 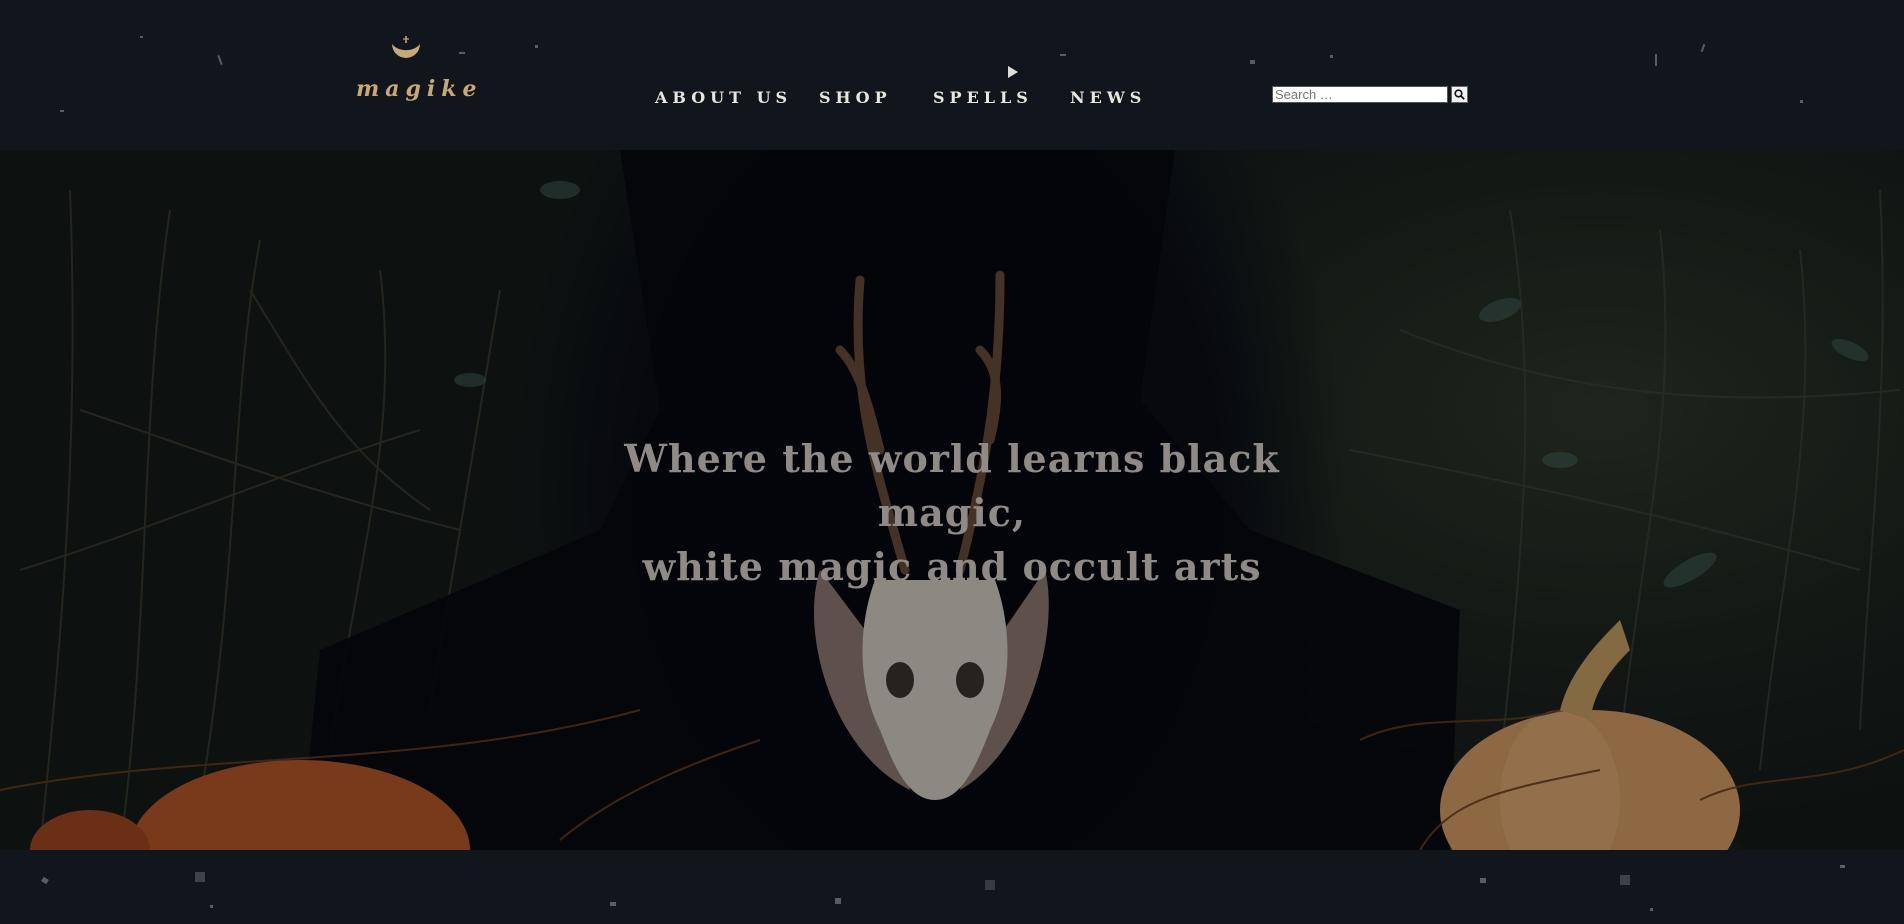 I want to click on nav-item-spells: SPELLS, so click(x=983, y=97).